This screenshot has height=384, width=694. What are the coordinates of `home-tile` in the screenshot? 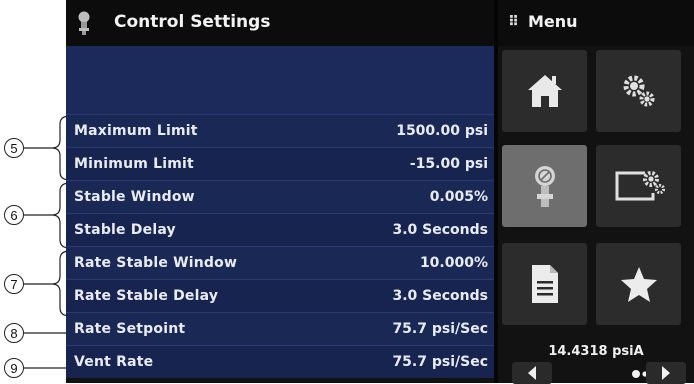 It's located at (544, 91).